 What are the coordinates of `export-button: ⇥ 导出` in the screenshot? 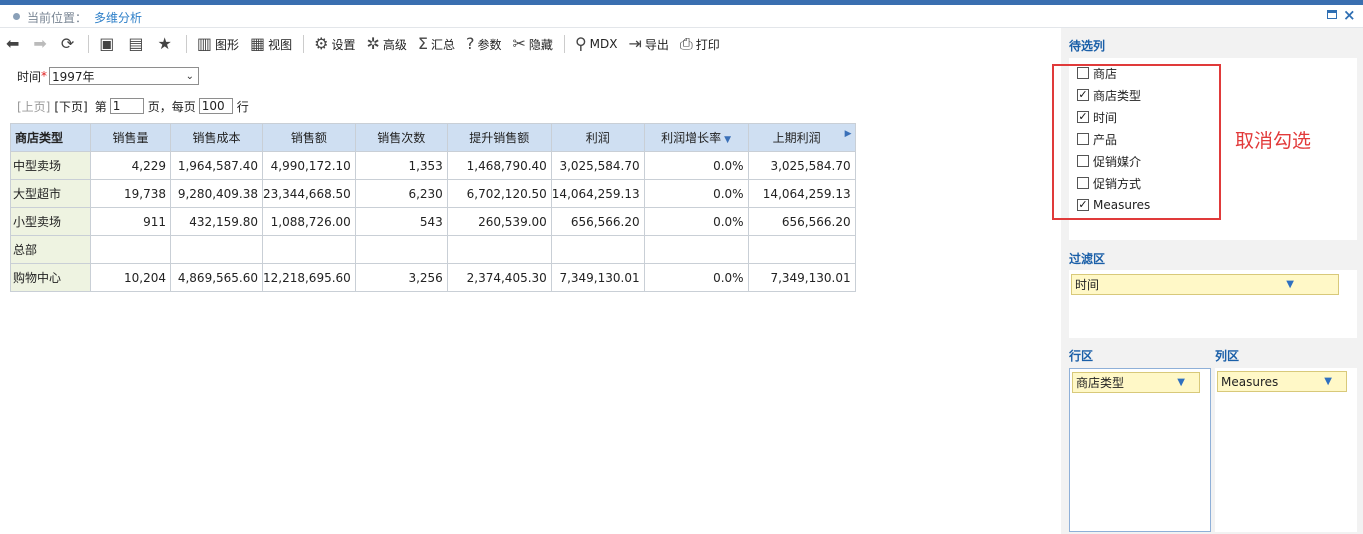 It's located at (648, 44).